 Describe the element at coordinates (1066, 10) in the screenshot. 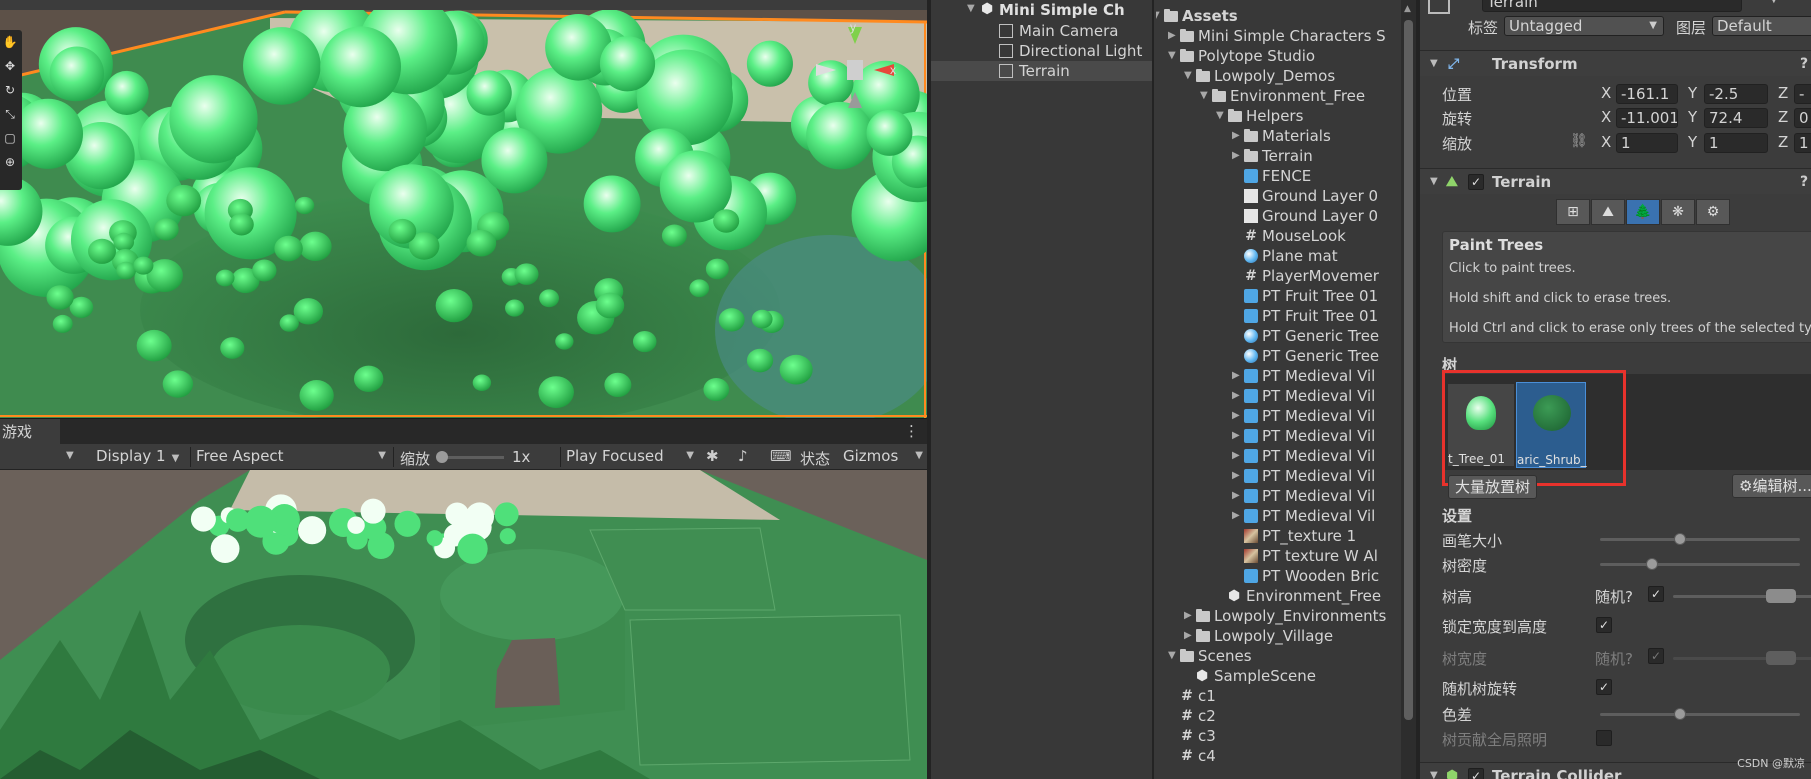

I see `hierarchy-scene-row: ▼ ⬢ Mini Simple Ch ⋮` at that location.